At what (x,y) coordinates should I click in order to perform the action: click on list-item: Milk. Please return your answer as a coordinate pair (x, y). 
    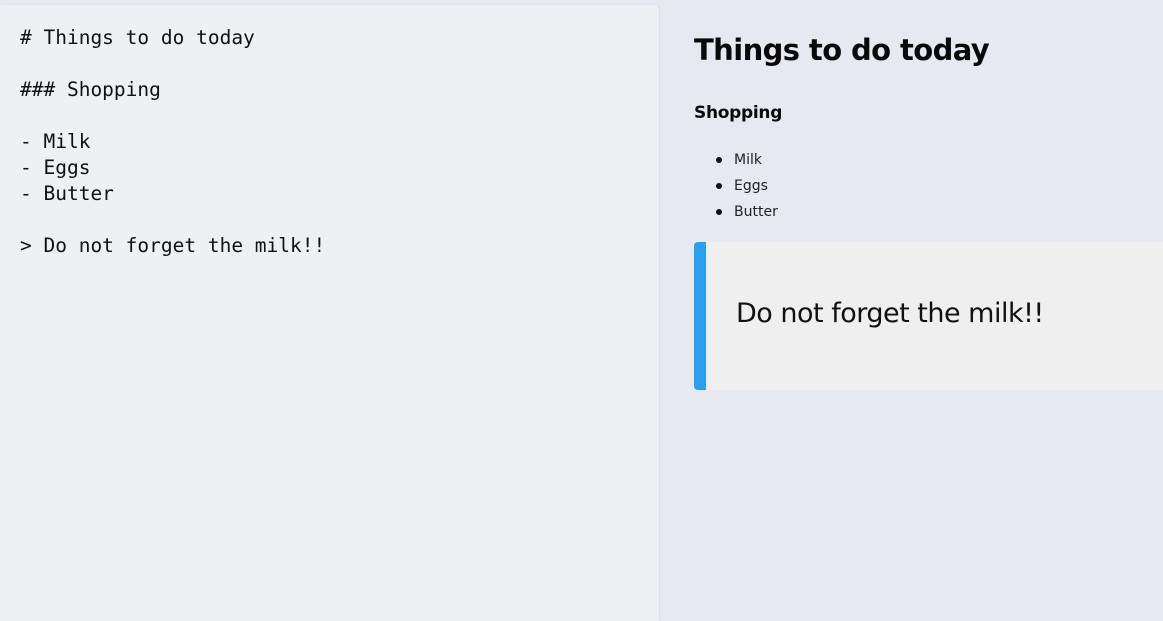
    Looking at the image, I should click on (747, 160).